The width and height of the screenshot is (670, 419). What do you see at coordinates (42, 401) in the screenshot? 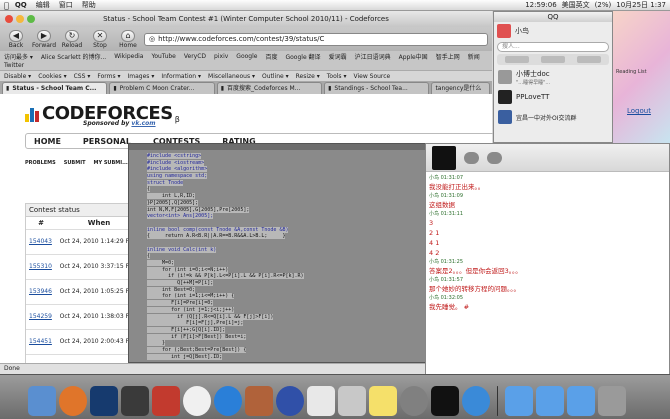
I see `finder-icon` at bounding box center [42, 401].